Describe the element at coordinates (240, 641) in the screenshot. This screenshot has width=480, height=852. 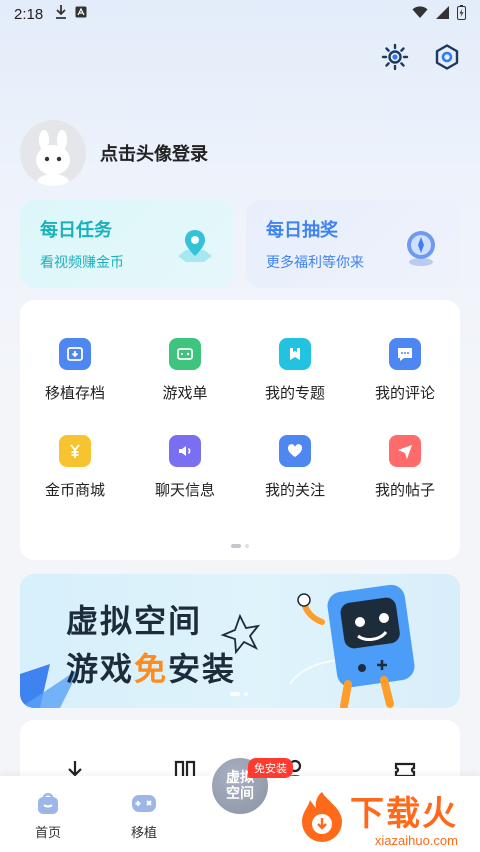
I see `virtual-space-banner: 虚拟空间 游戏免安装` at that location.